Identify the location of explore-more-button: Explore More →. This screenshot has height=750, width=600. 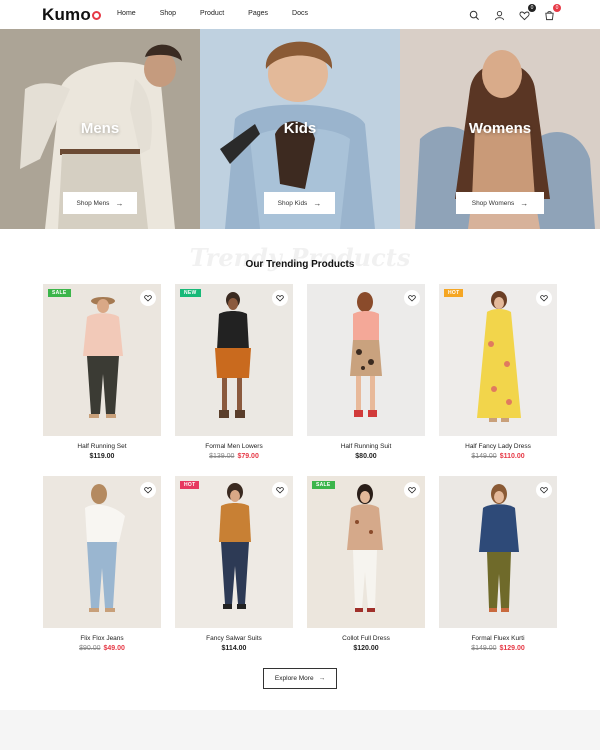
(300, 678).